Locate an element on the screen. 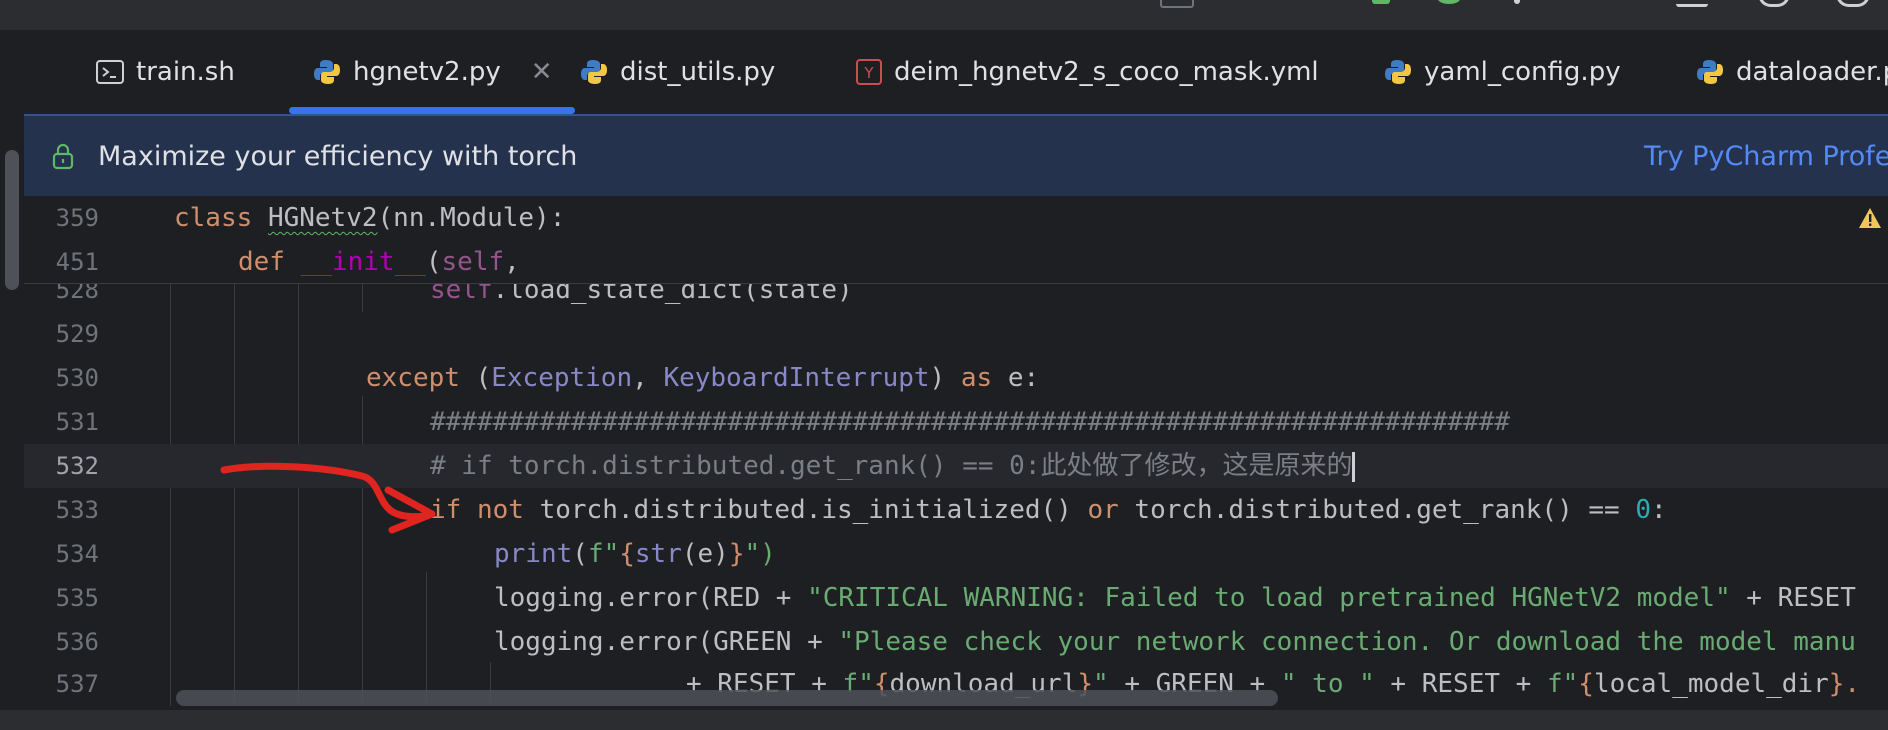  red-arrow-annotation is located at coordinates (328, 498).